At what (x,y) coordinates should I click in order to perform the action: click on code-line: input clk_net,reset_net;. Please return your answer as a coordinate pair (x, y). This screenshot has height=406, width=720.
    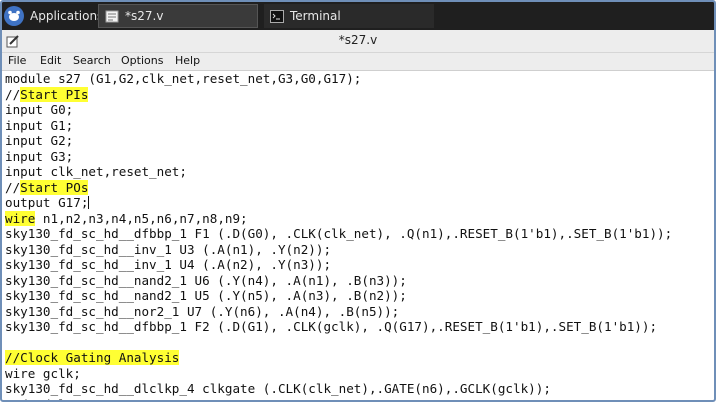
    Looking at the image, I should click on (359, 172).